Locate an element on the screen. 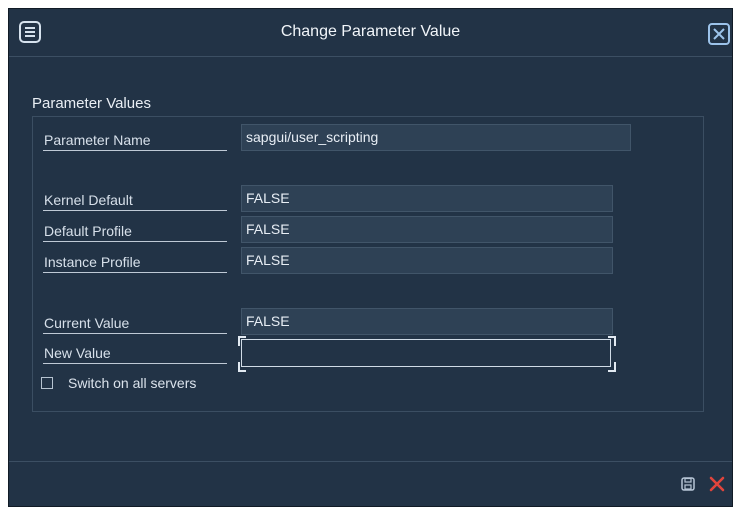 The image size is (733, 507). cancel-icon is located at coordinates (717, 484).